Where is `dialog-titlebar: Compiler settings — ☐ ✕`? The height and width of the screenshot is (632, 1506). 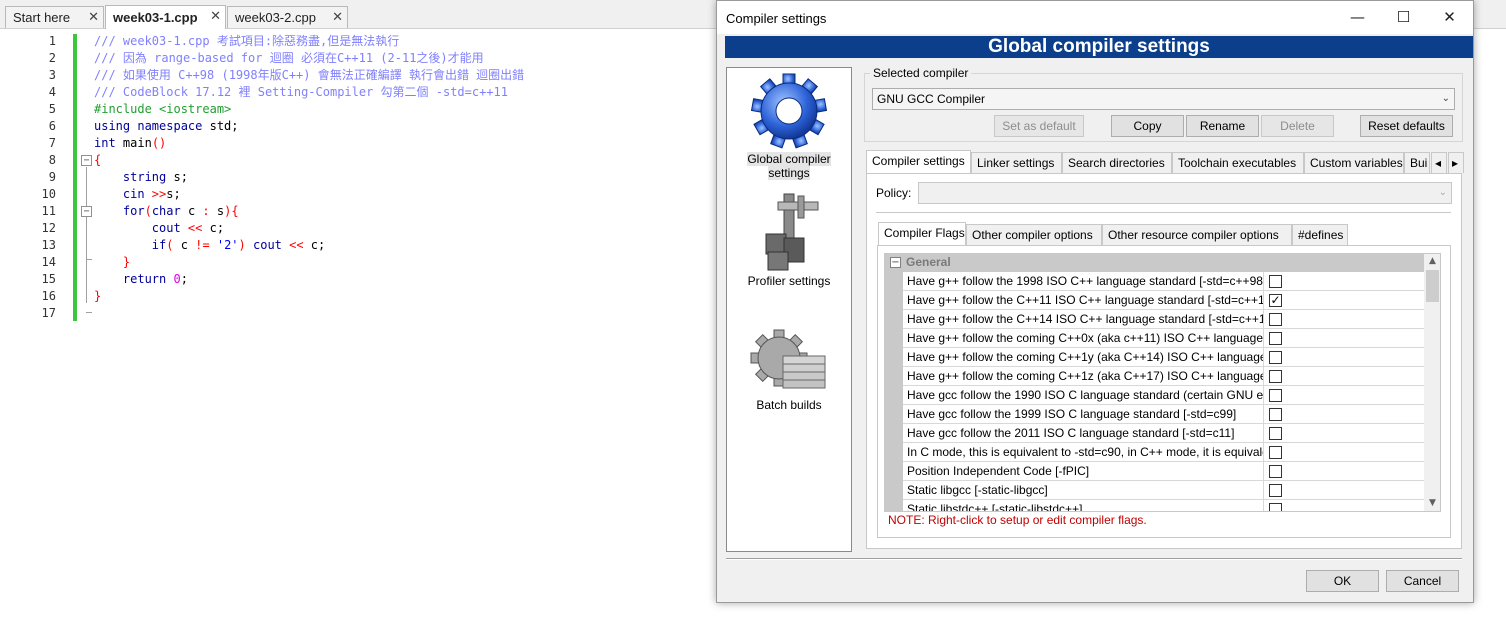 dialog-titlebar: Compiler settings — ☐ ✕ is located at coordinates (1095, 17).